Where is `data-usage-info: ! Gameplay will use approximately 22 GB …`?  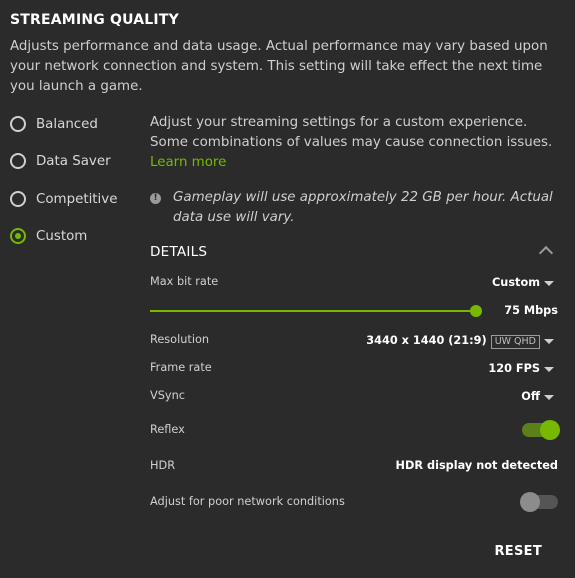
data-usage-info: ! Gameplay will use approximately 22 GB … is located at coordinates (357, 208).